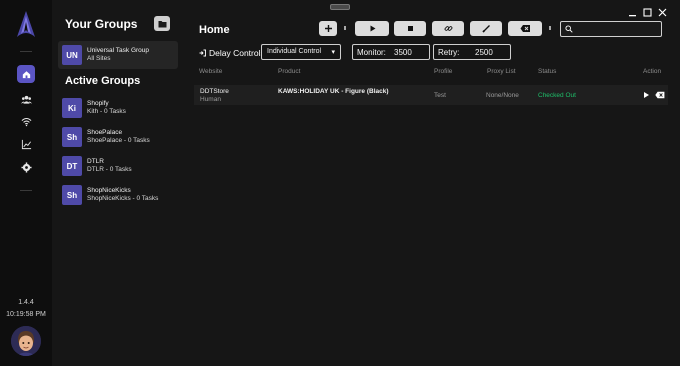 The width and height of the screenshot is (680, 366). What do you see at coordinates (118, 55) in the screenshot?
I see `group-card-universal: UN Universal Task Group All Sites` at bounding box center [118, 55].